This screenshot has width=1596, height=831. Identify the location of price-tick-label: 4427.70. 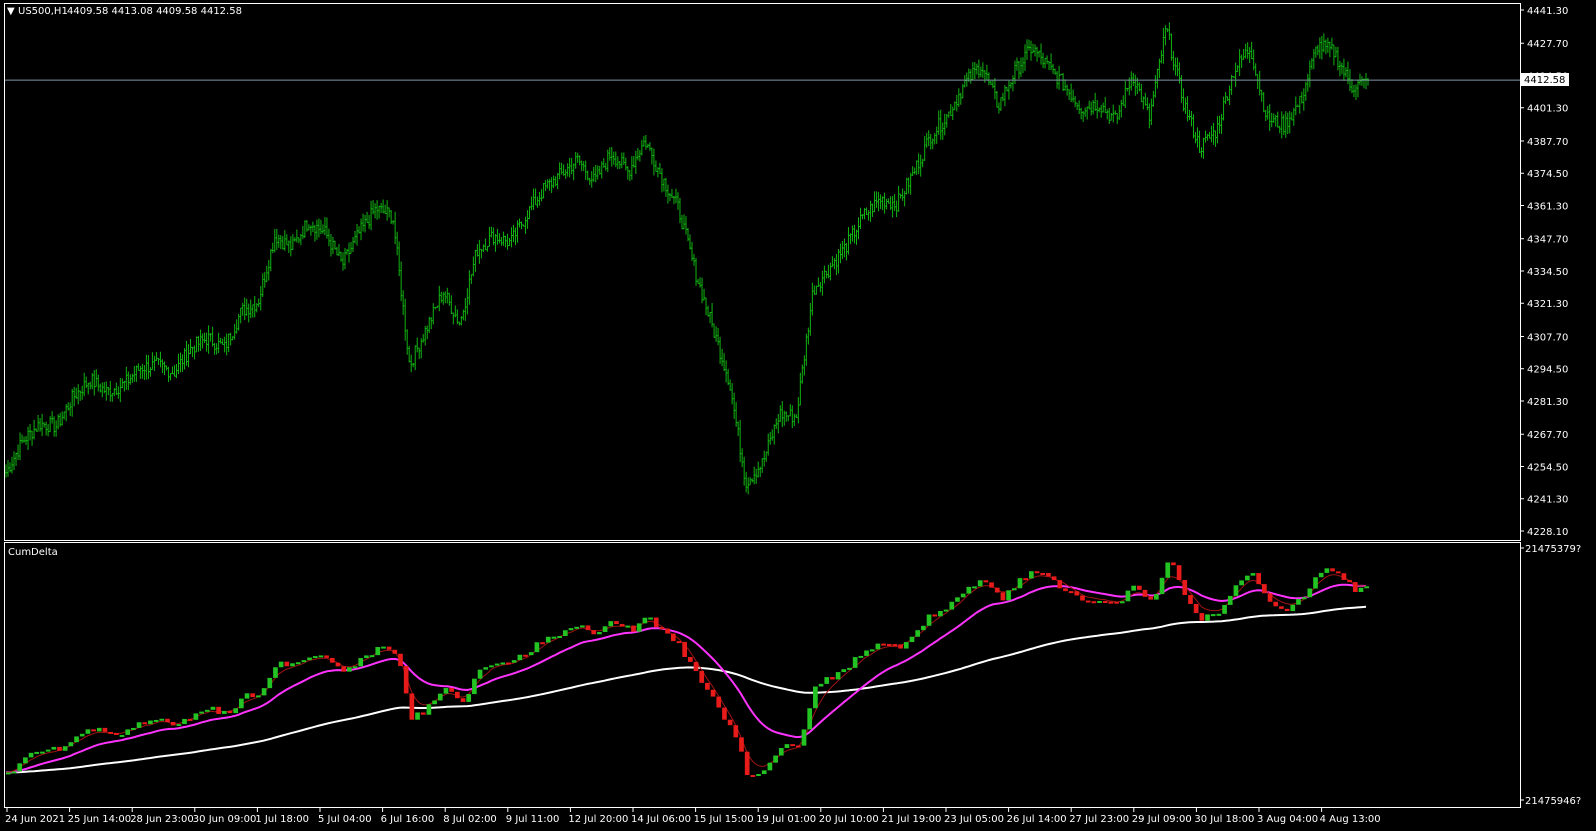
(1547, 44).